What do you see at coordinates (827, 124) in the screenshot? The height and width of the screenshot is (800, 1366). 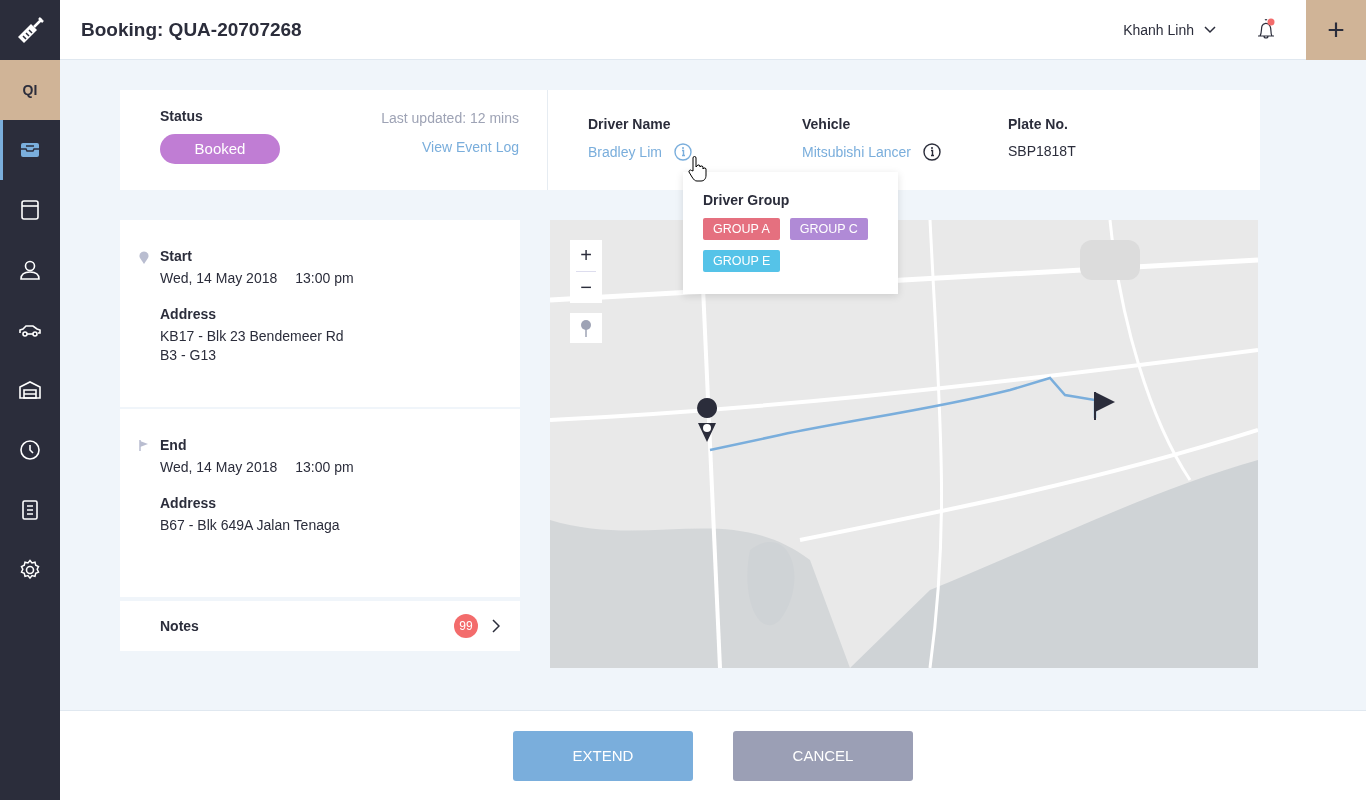 I see `field-label: Vehicle` at bounding box center [827, 124].